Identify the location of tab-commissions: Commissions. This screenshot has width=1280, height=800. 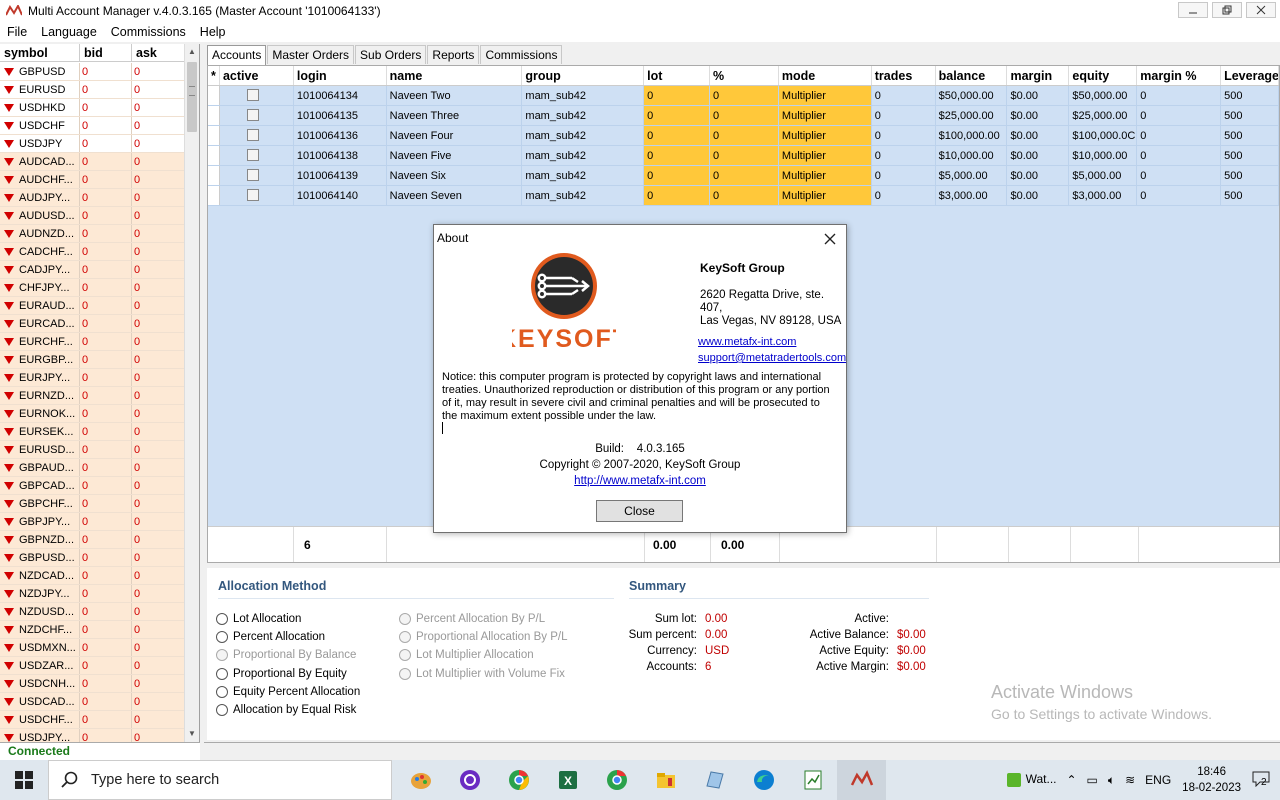
(521, 54).